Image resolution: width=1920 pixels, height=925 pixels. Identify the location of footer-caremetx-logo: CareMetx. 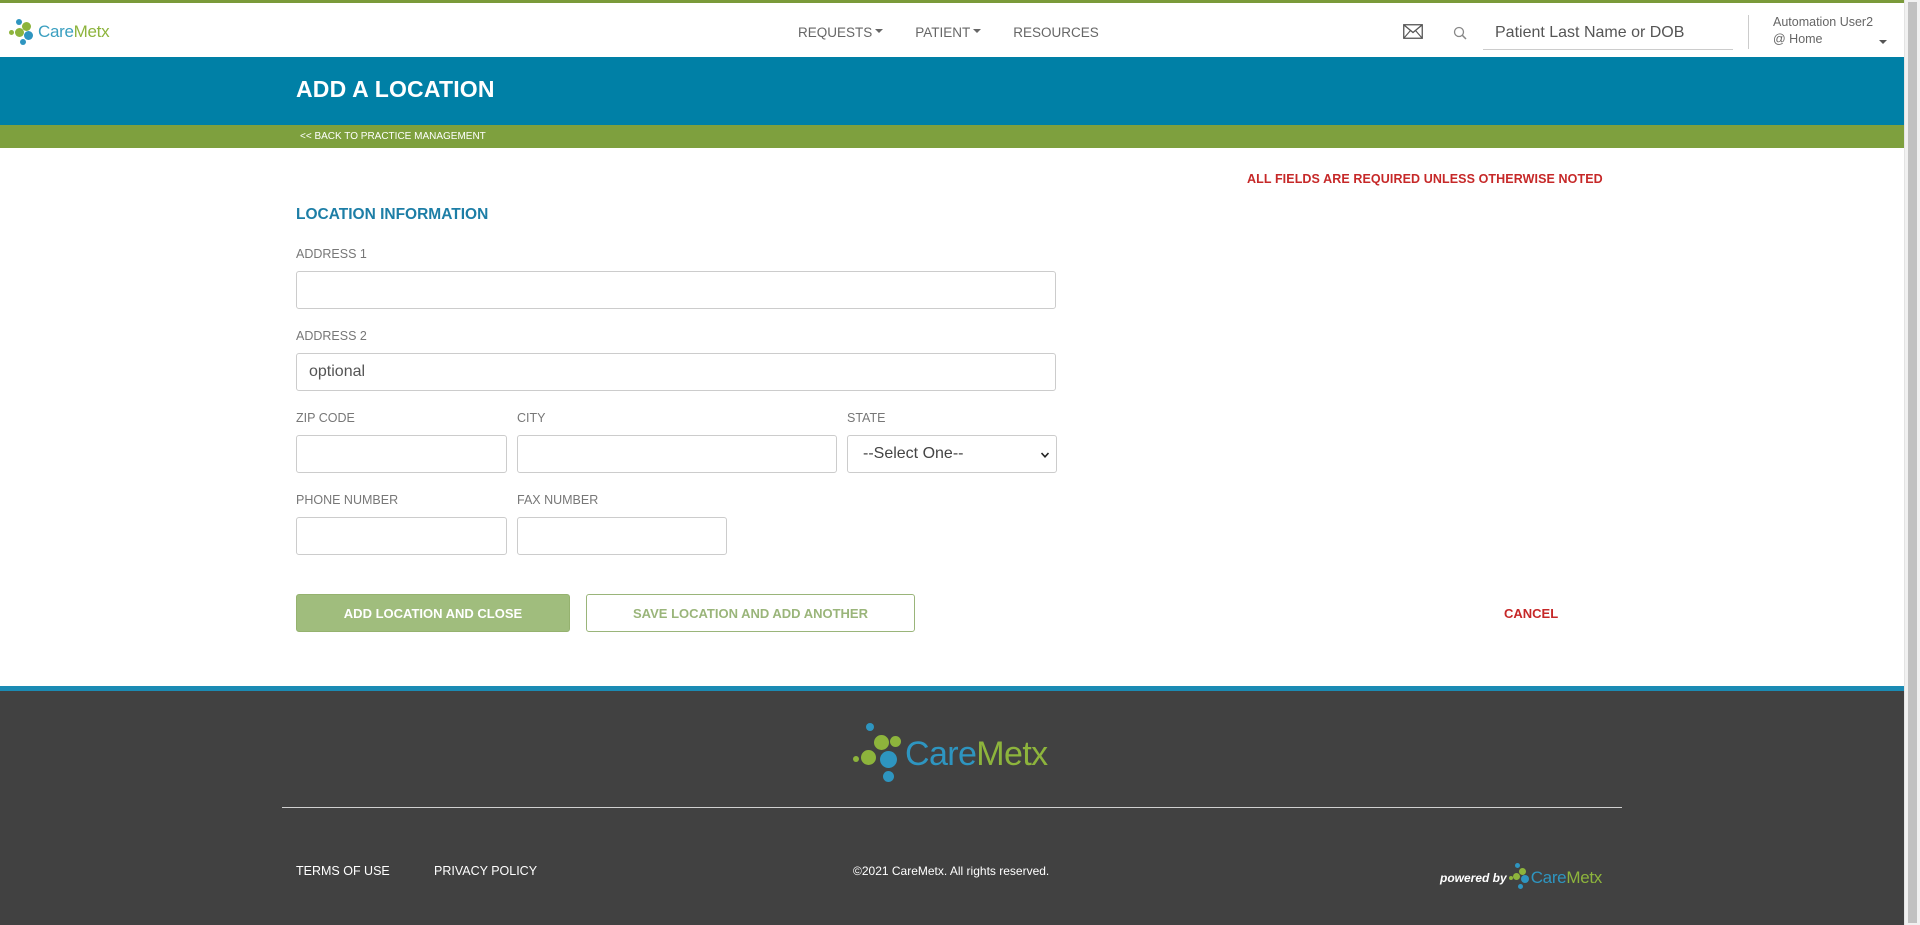
(950, 754).